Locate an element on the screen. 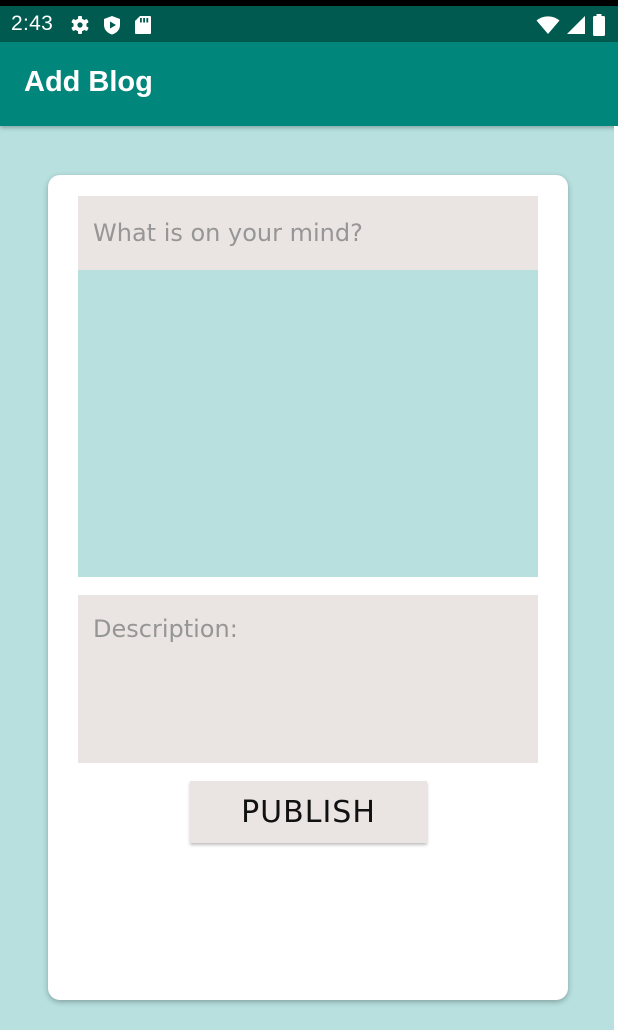 This screenshot has width=618, height=1030. status-bar: 2:43 is located at coordinates (309, 24).